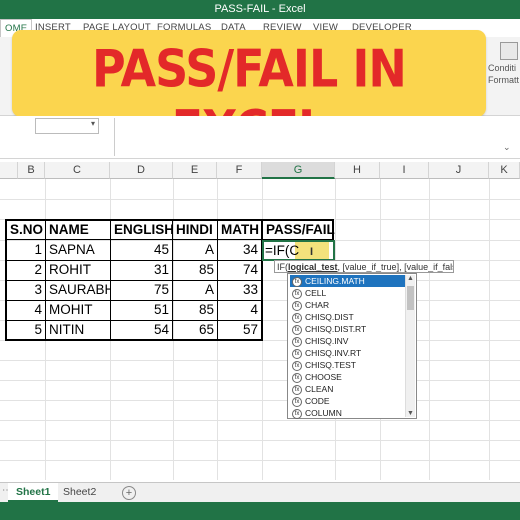 The image size is (520, 520). What do you see at coordinates (299, 230) in the screenshot?
I see `header-pass-fail: PASS/FAIL` at bounding box center [299, 230].